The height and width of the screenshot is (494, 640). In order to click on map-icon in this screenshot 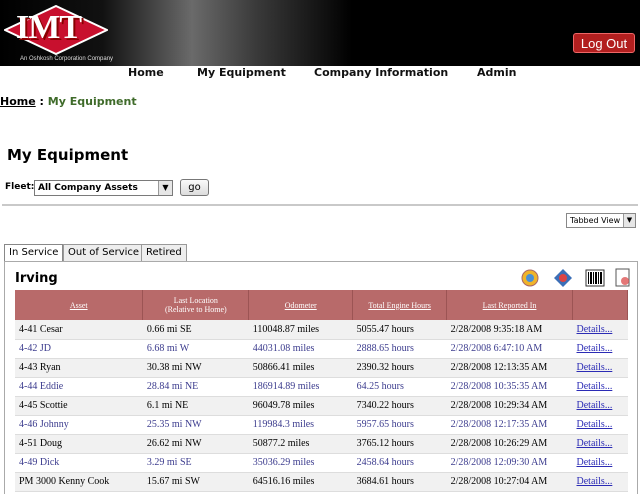, I will do `click(563, 278)`.